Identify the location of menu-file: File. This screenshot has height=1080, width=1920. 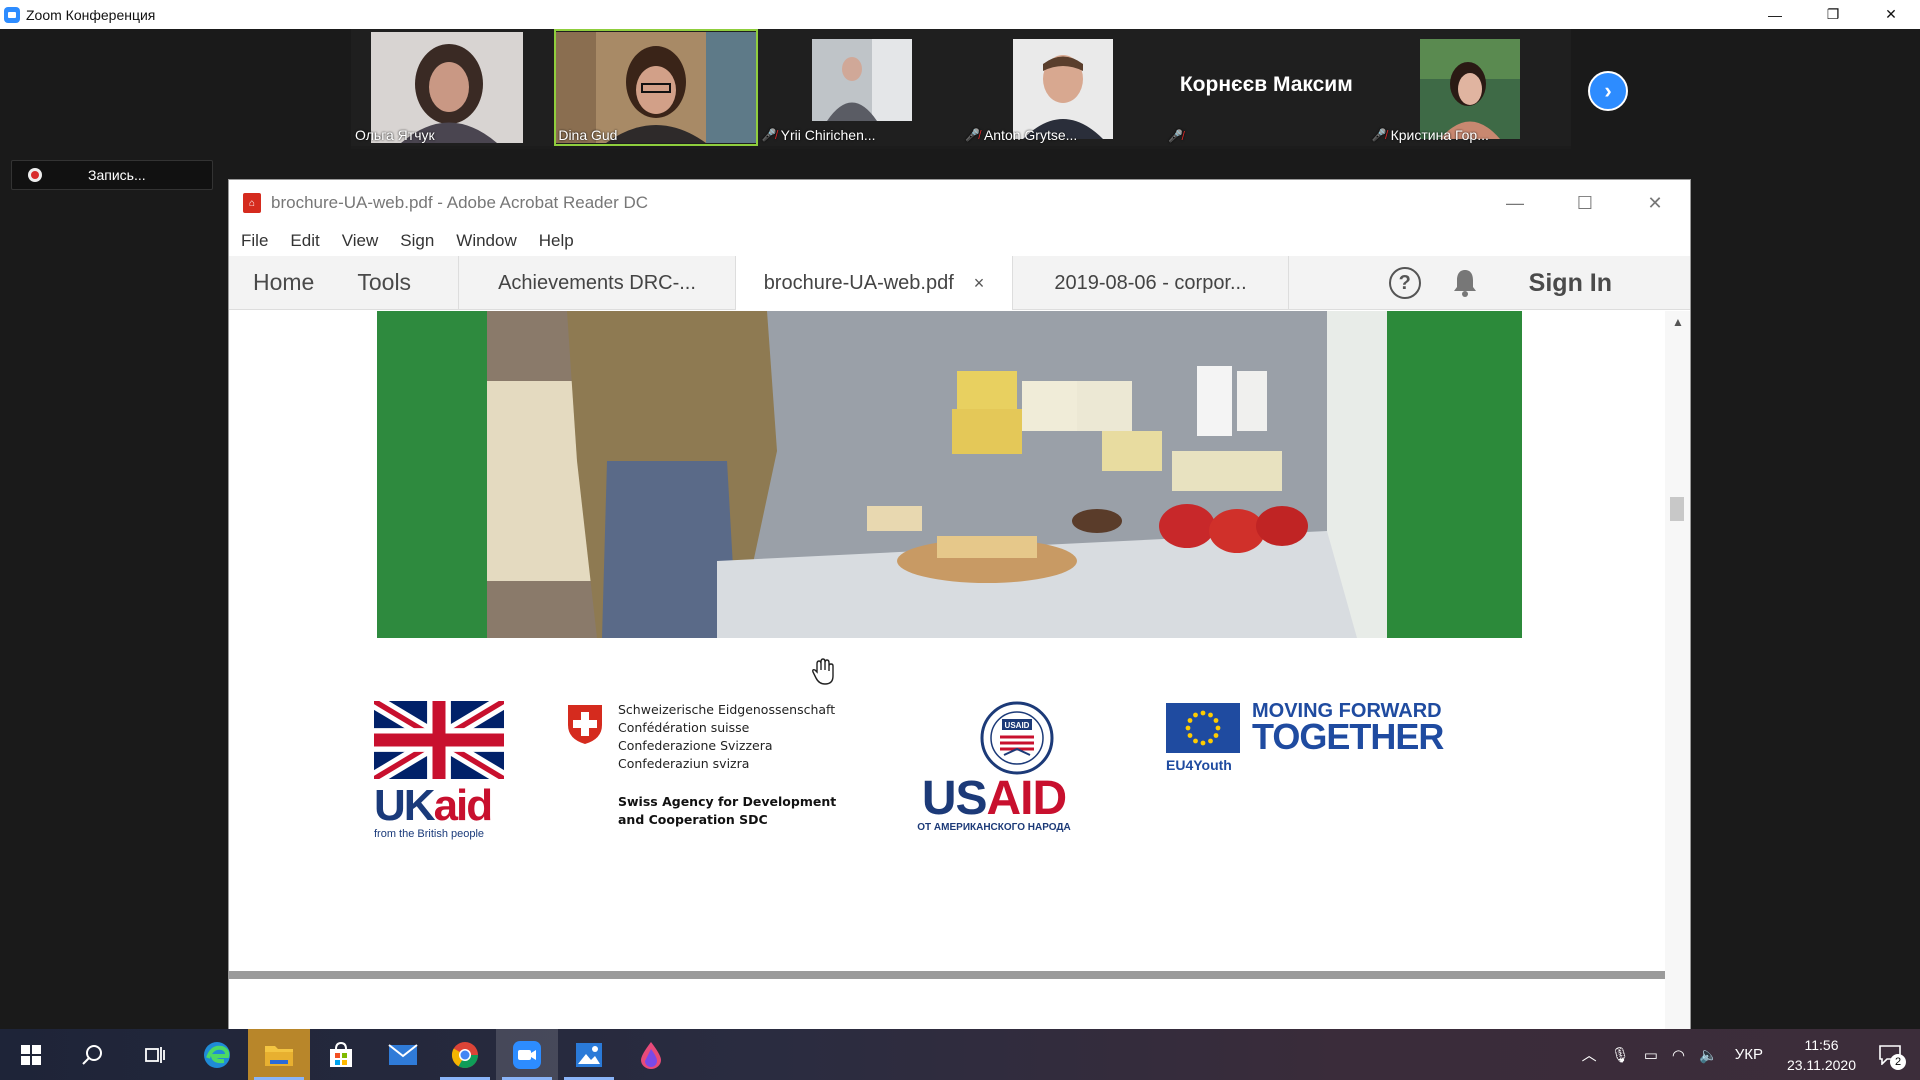
(254, 241).